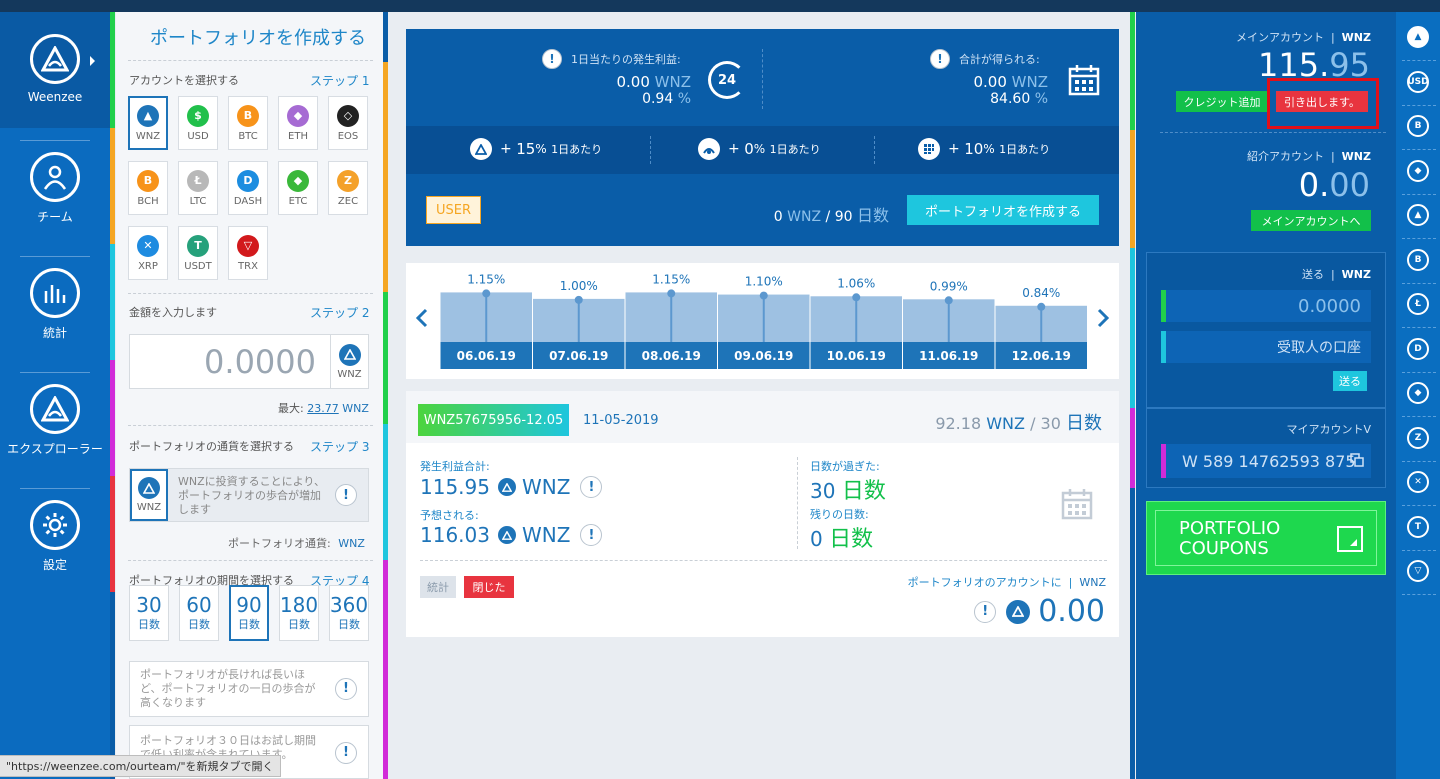 Image resolution: width=1440 pixels, height=779 pixels. Describe the element at coordinates (351, 543) in the screenshot. I see `currency-footer-value: WNZ` at that location.